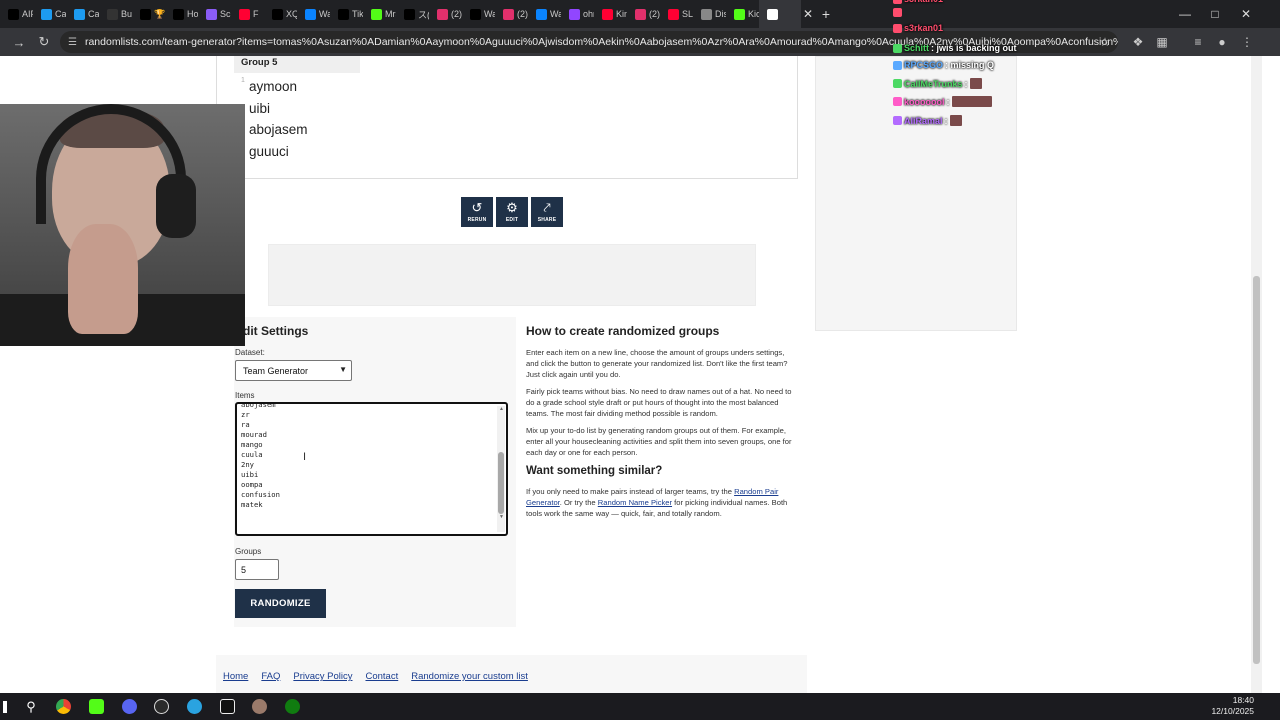 The width and height of the screenshot is (1280, 720). Describe the element at coordinates (44, 42) in the screenshot. I see `reload-icon: ↻` at that location.